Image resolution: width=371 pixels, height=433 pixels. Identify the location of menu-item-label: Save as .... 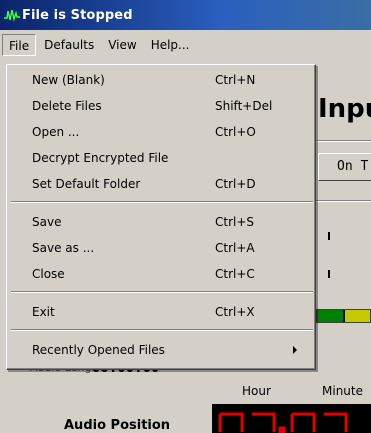
(63, 248).